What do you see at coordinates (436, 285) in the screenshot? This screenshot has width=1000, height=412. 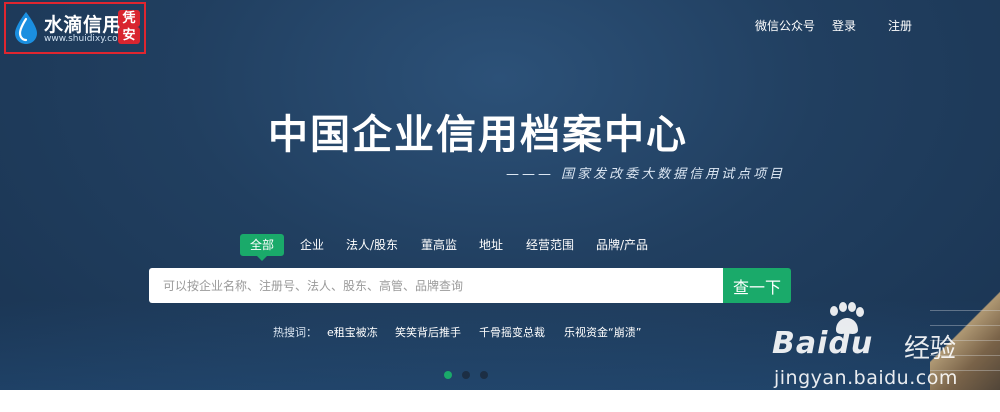 I see `search-input` at bounding box center [436, 285].